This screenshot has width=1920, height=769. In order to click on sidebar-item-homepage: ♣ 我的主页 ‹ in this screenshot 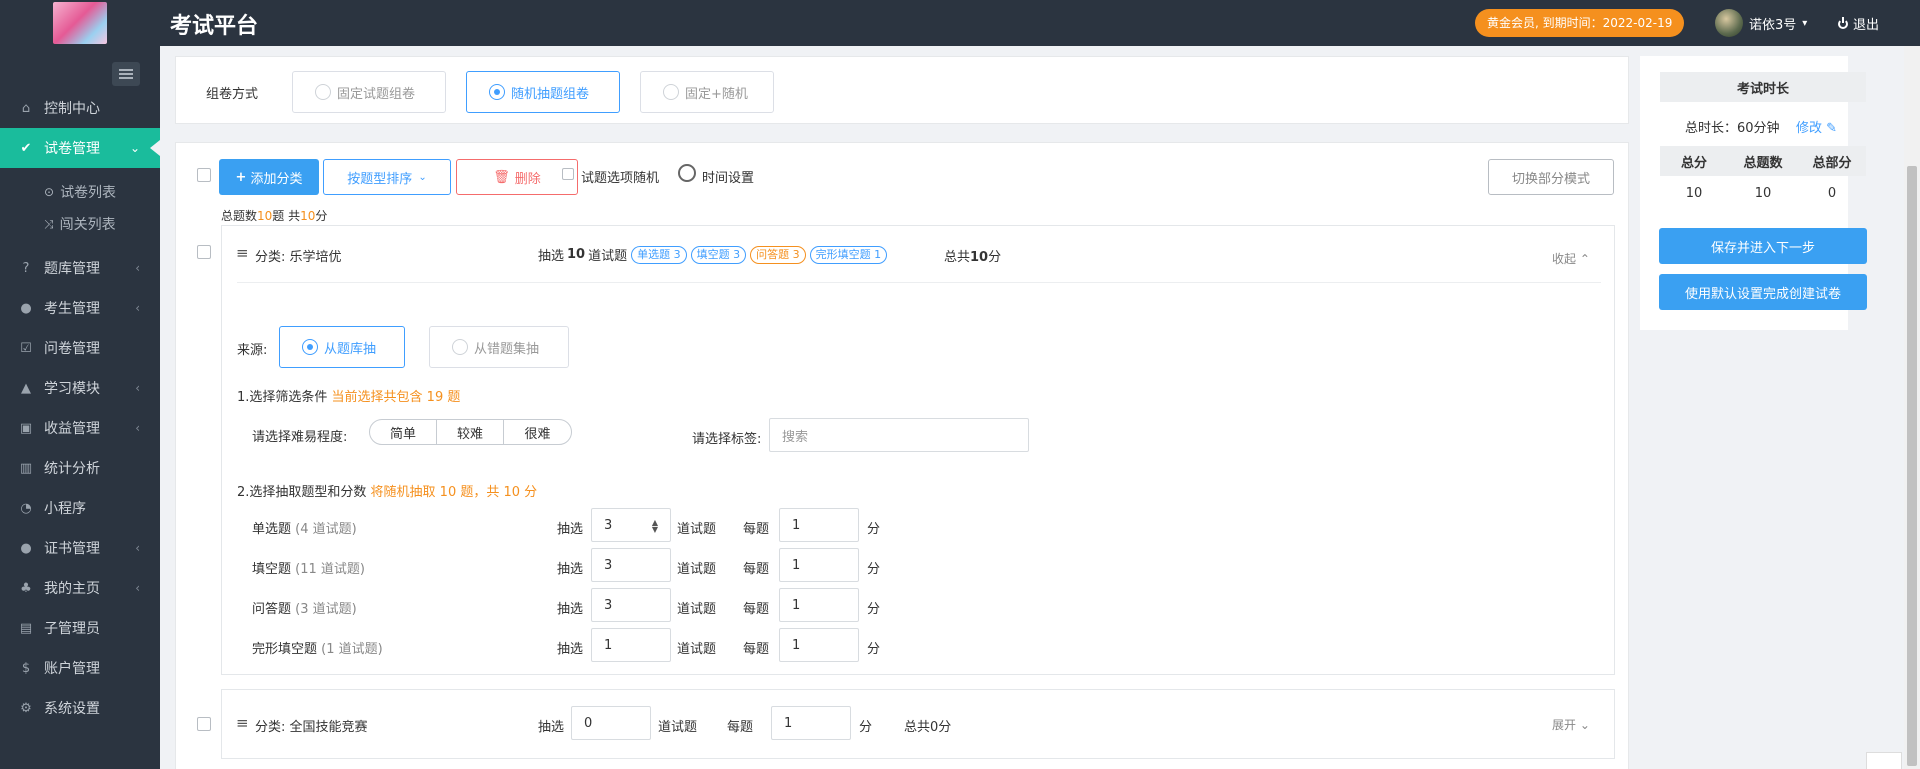, I will do `click(80, 588)`.